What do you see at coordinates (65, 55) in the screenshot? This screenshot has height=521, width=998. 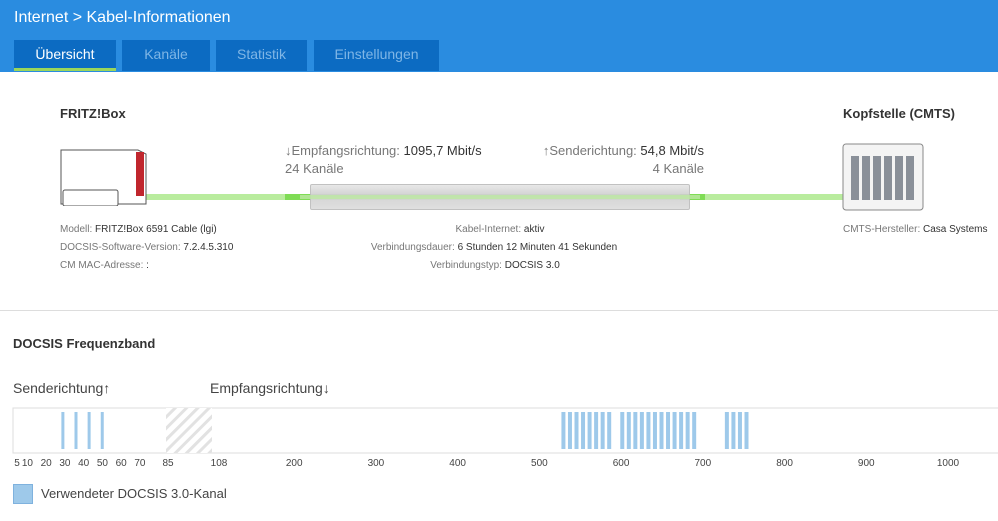 I see `tab-uebersicht: Übersicht` at bounding box center [65, 55].